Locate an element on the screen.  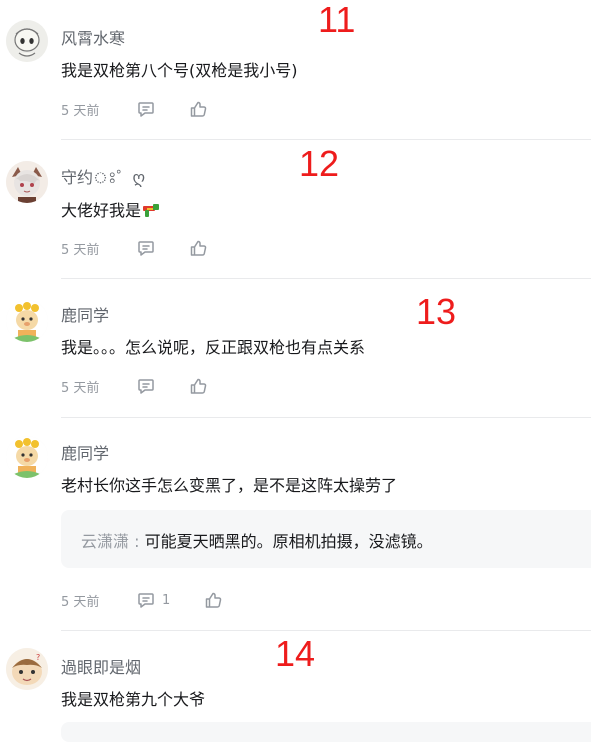
reply-preview-box: 云潇潇 : 可能夏天晒黑的。原相机拍摄，没滤镜。 is located at coordinates (326, 539).